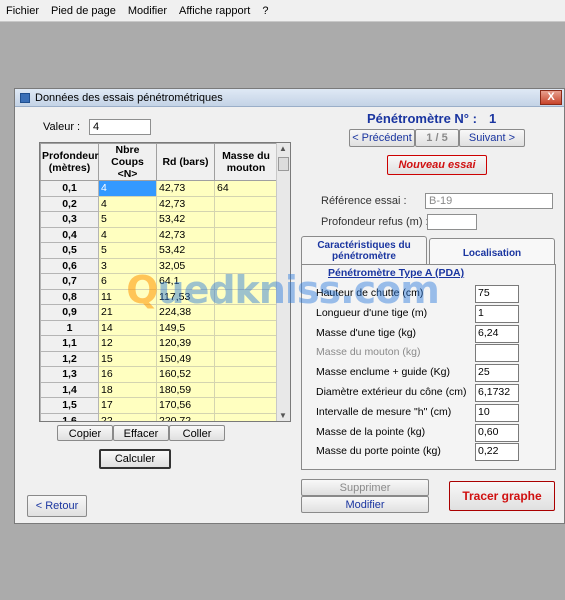 Image resolution: width=565 pixels, height=600 pixels. What do you see at coordinates (492, 251) in the screenshot?
I see `tab-localisation: Localisation` at bounding box center [492, 251].